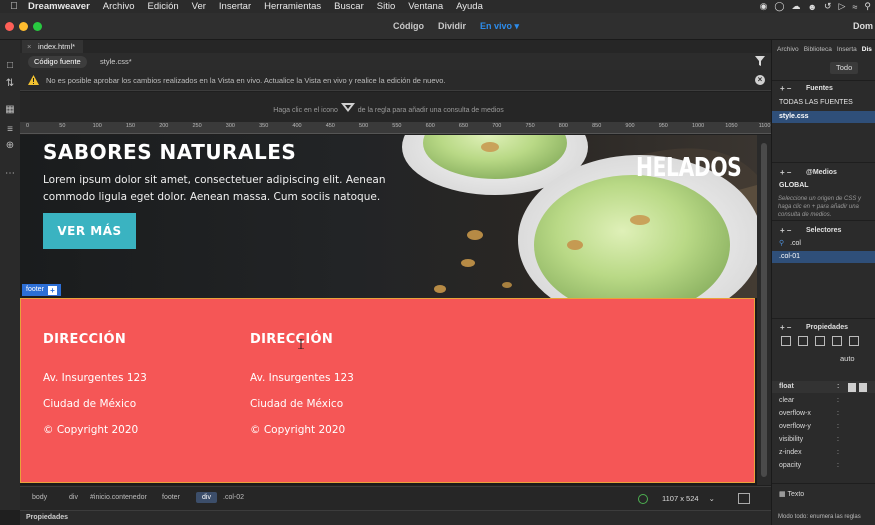 This screenshot has width=875, height=525. Describe the element at coordinates (863, 387) in the screenshot. I see `float-right-icon` at that location.